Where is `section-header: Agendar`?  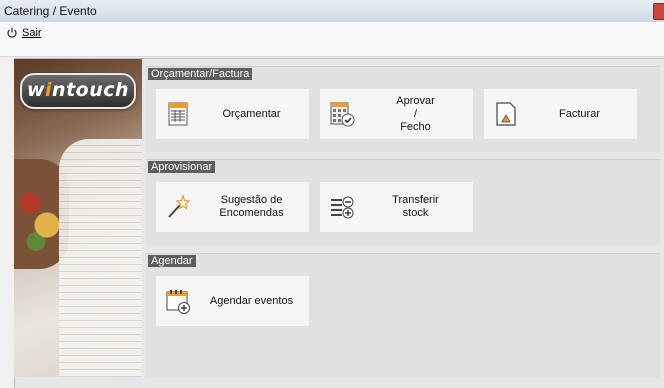
section-header: Agendar is located at coordinates (172, 261).